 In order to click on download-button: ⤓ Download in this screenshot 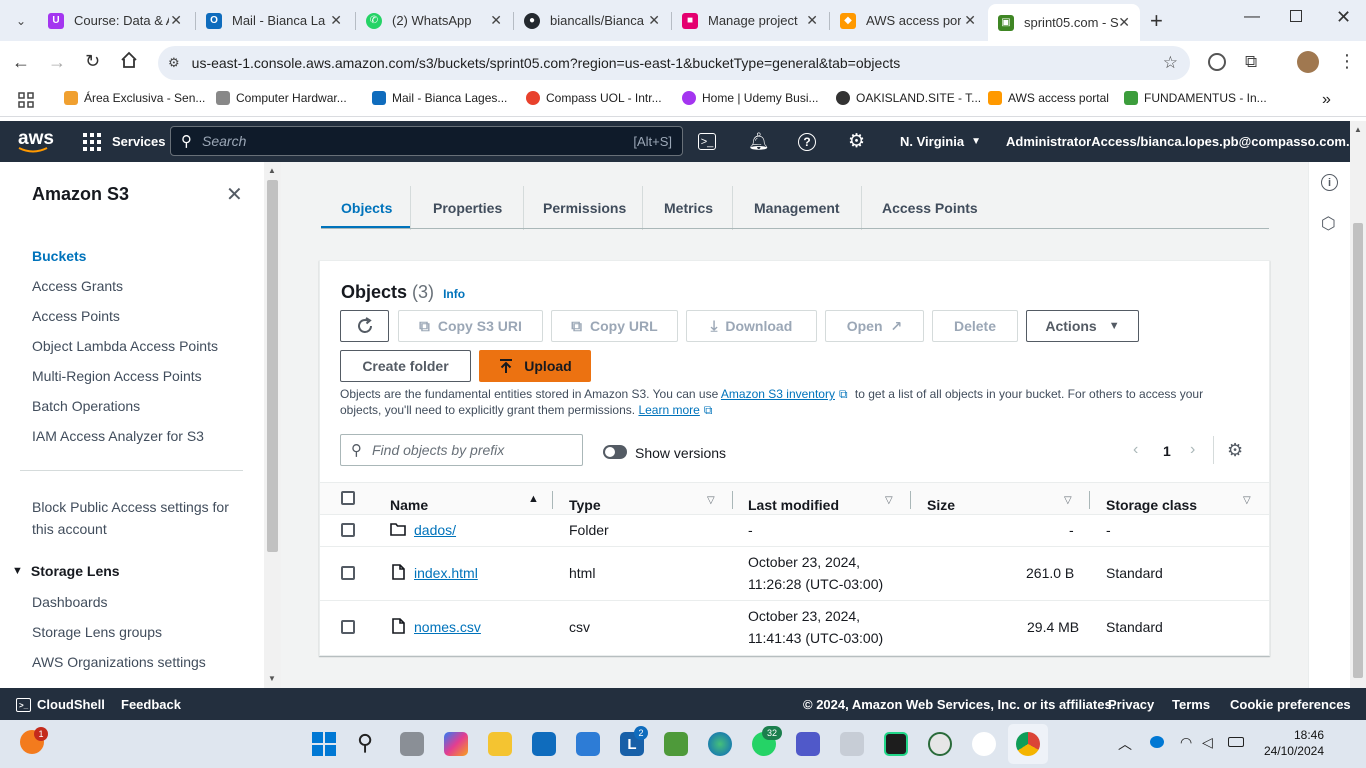, I will do `click(751, 326)`.